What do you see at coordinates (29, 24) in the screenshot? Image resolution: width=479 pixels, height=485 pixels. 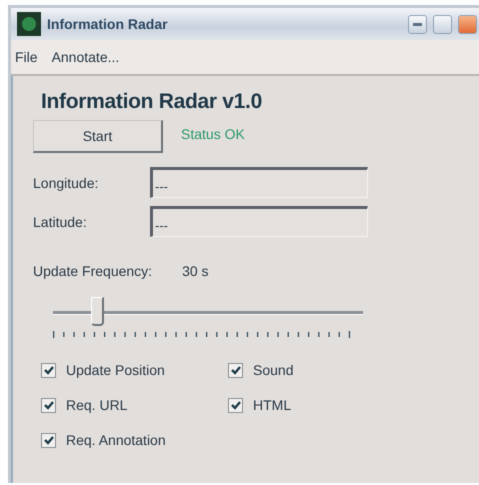 I see `app-icon` at bounding box center [29, 24].